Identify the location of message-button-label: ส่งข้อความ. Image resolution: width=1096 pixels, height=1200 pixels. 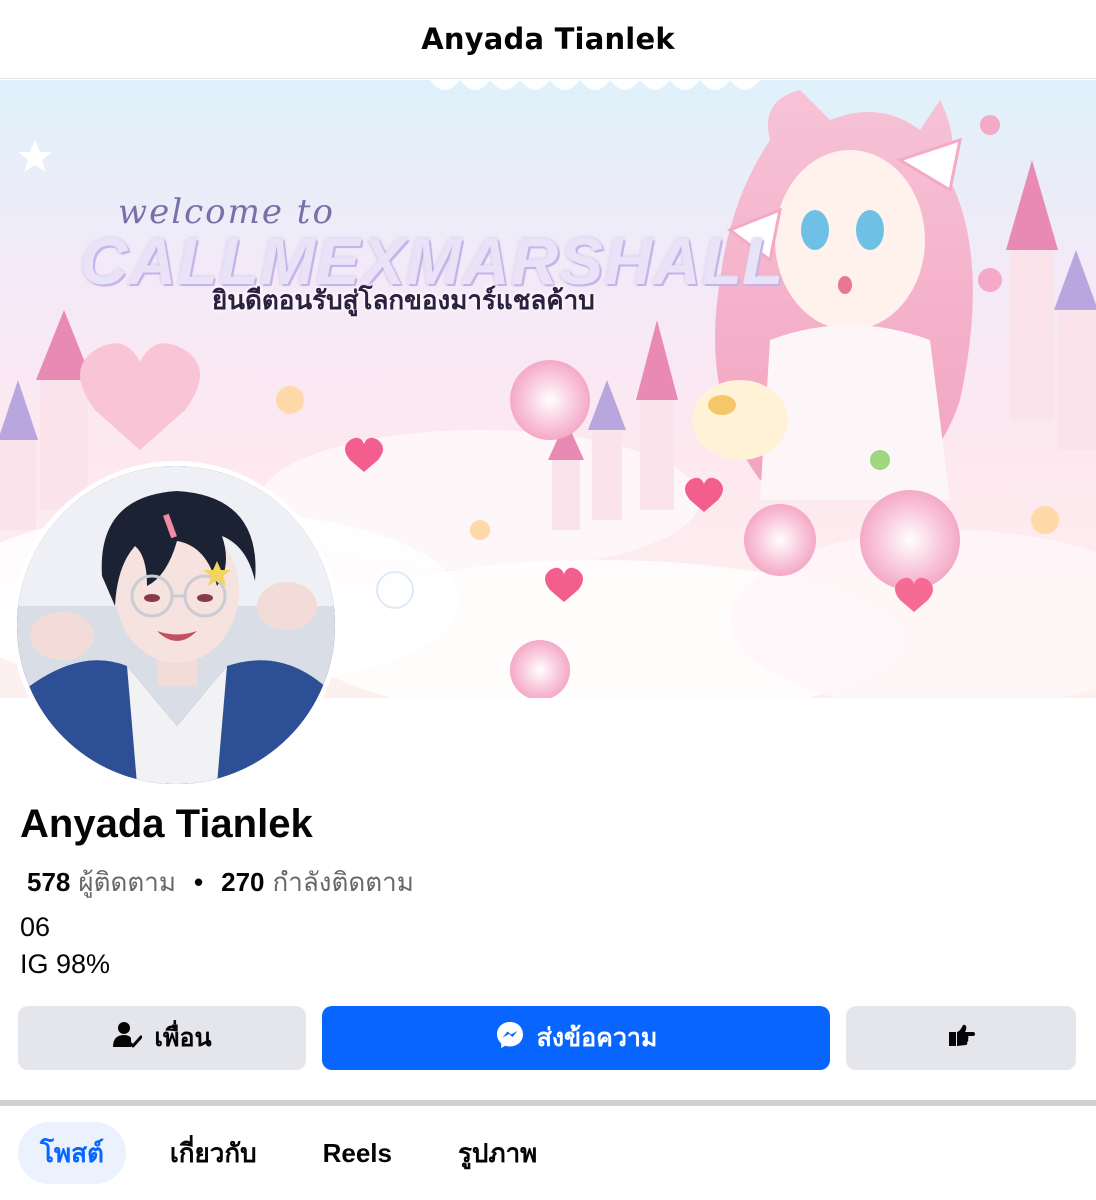
(597, 1038).